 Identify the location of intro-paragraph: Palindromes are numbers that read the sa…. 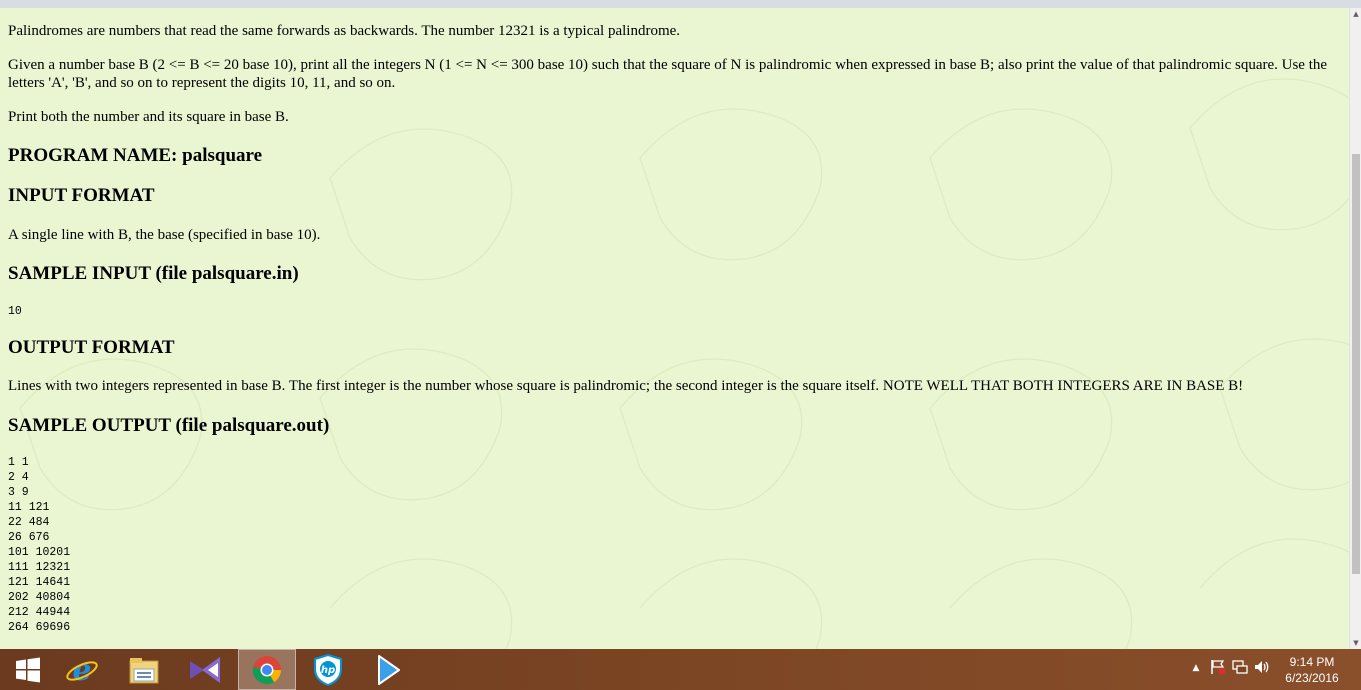
(344, 31).